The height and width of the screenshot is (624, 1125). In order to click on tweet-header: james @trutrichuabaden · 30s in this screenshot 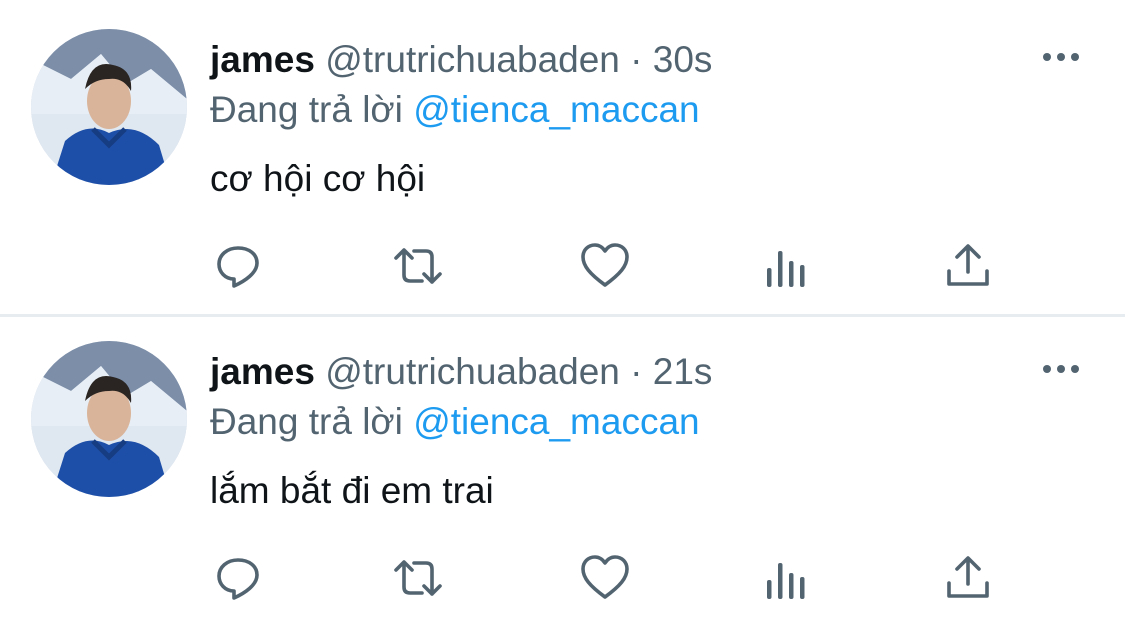, I will do `click(461, 60)`.